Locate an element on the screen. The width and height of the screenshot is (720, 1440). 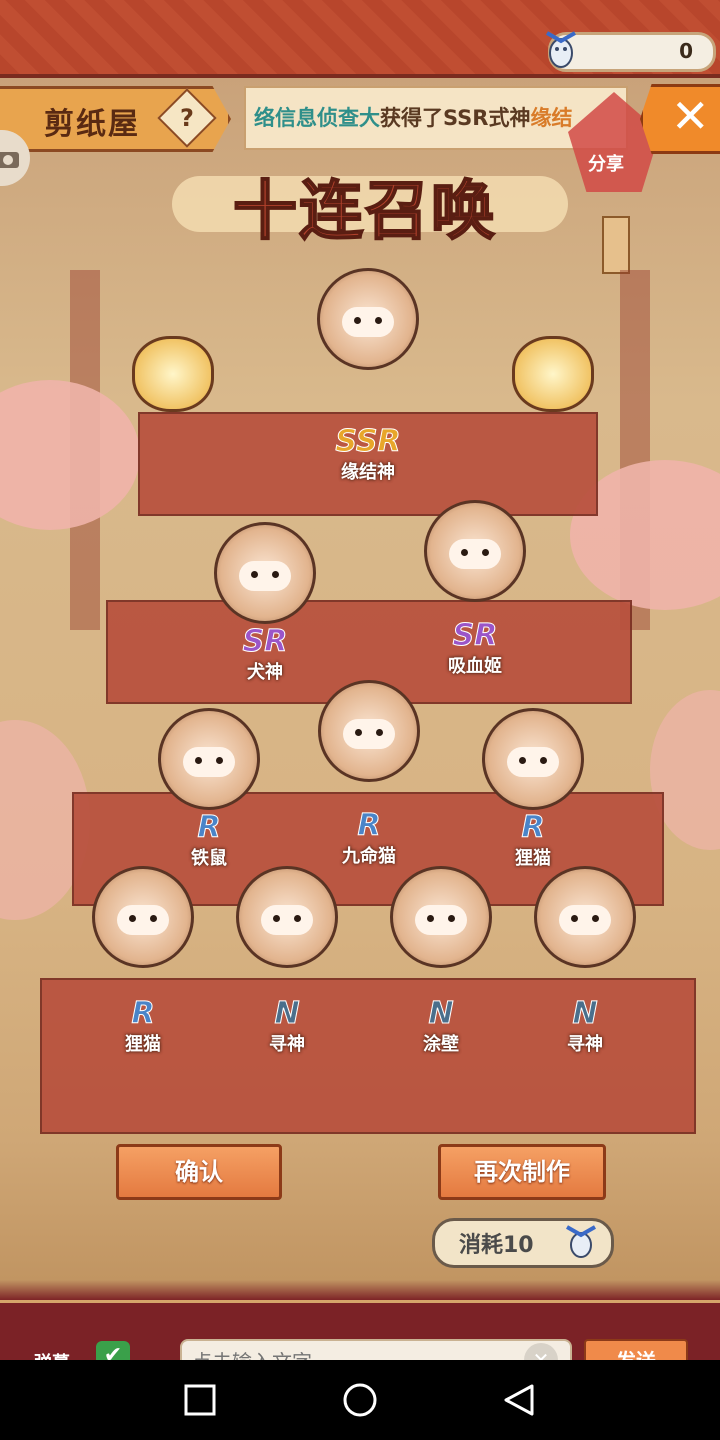
summon-card: R 九命猫 is located at coordinates (369, 774).